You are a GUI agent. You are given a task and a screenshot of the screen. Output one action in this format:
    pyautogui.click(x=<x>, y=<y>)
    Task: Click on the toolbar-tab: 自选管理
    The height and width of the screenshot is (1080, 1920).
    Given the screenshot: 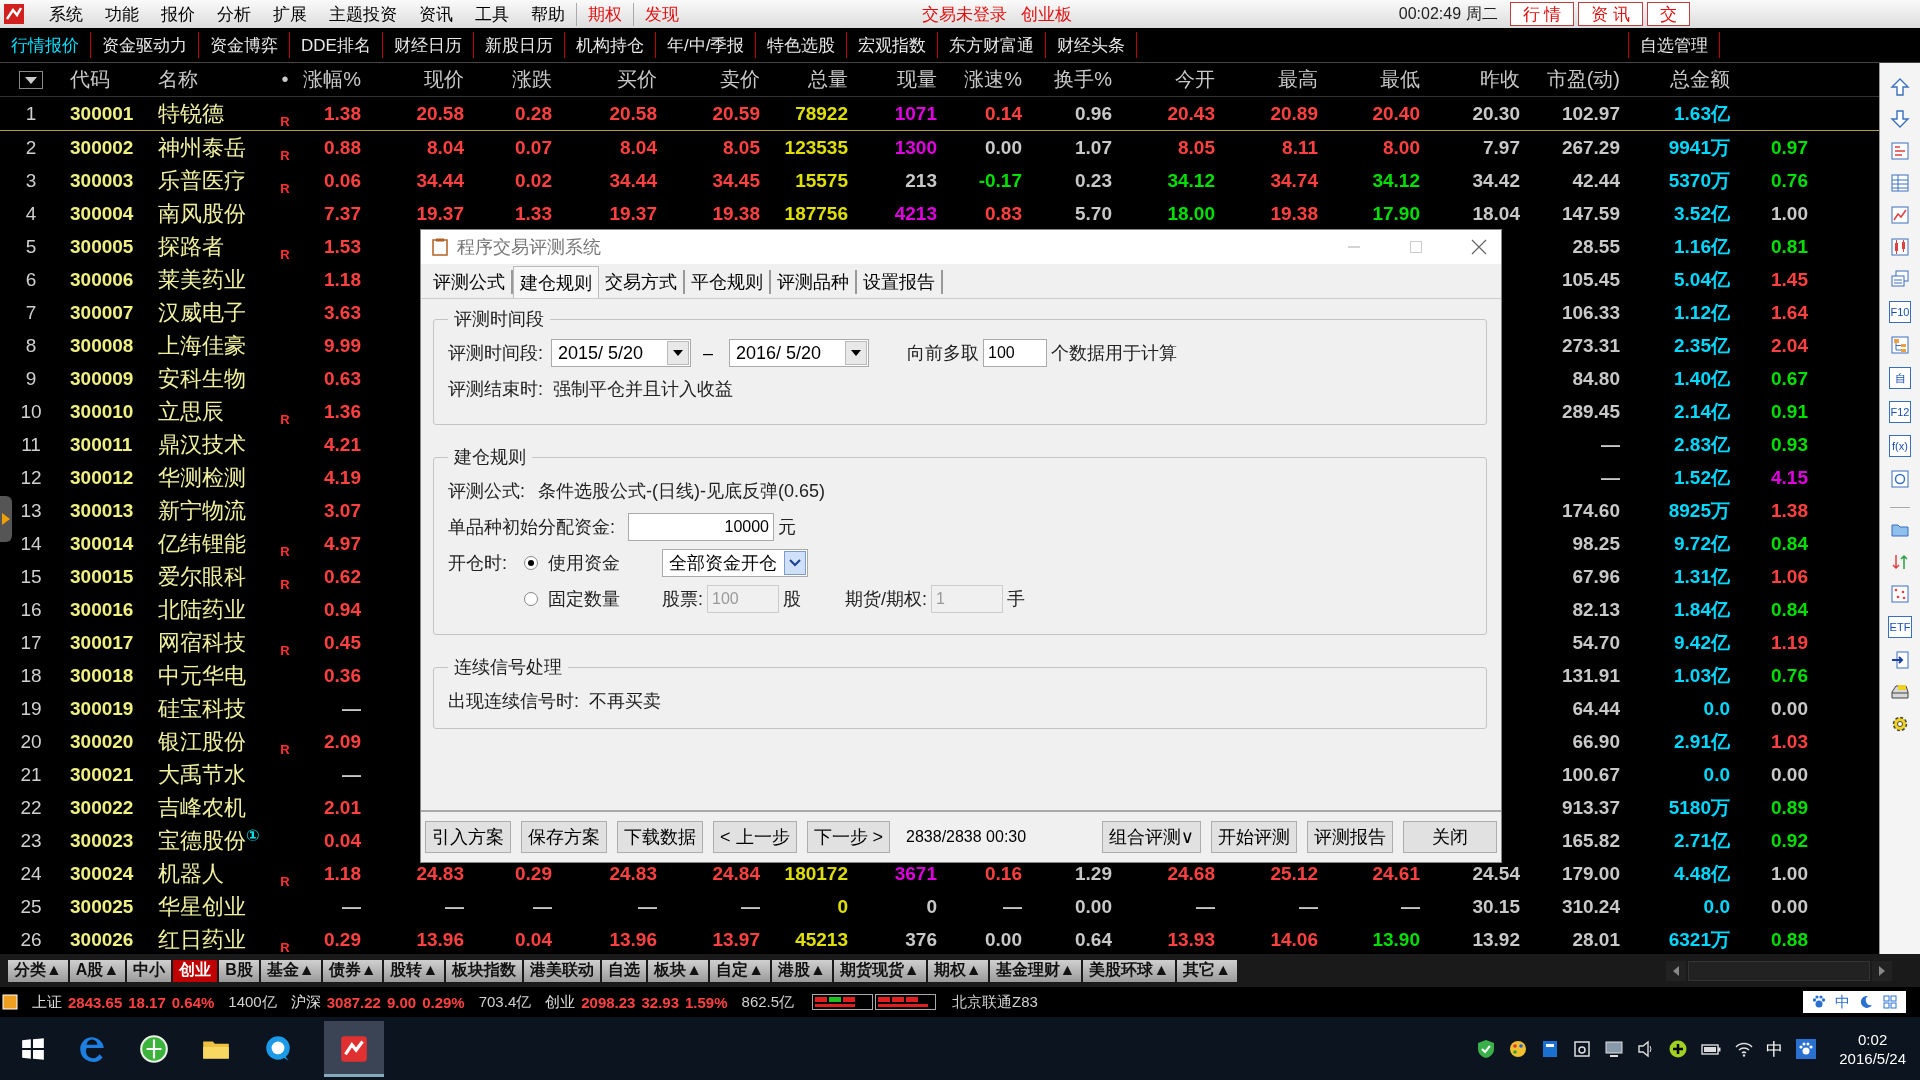 What is the action you would take?
    pyautogui.click(x=1674, y=45)
    